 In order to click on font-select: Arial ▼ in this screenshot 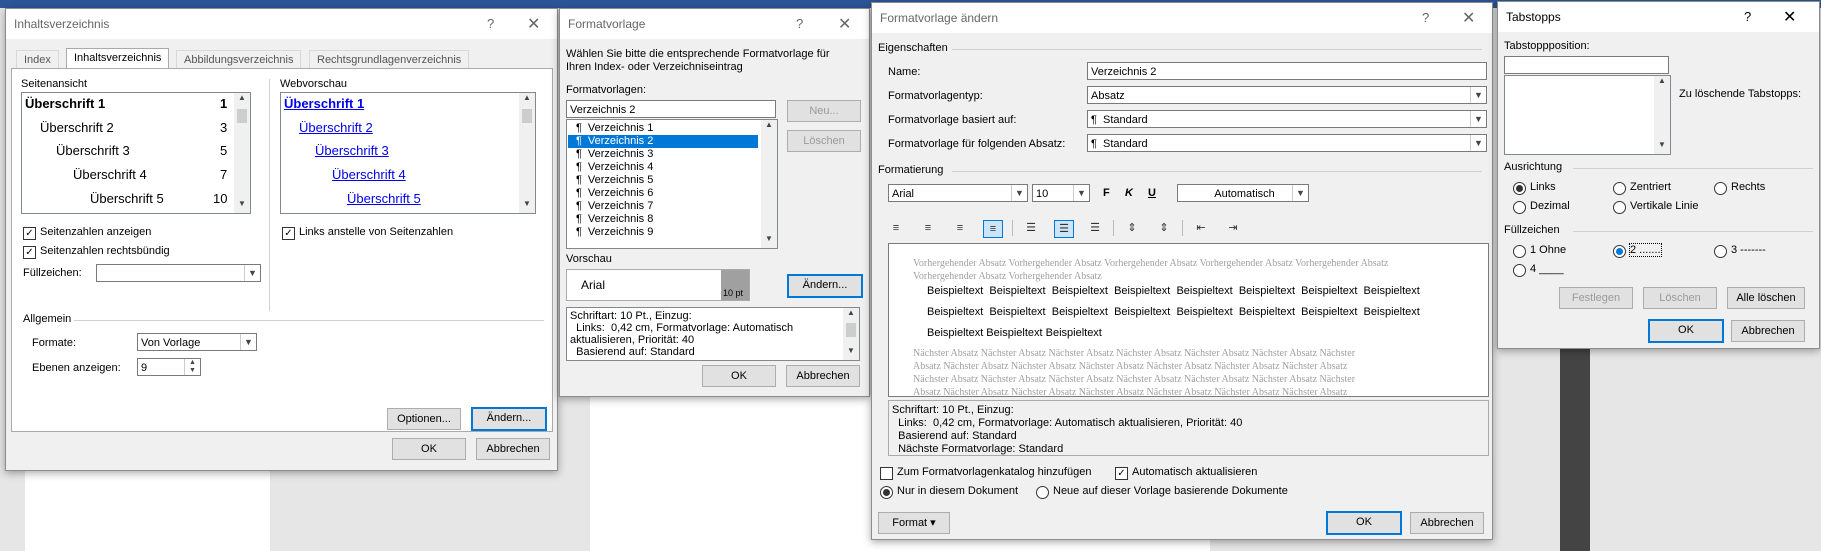, I will do `click(958, 193)`.